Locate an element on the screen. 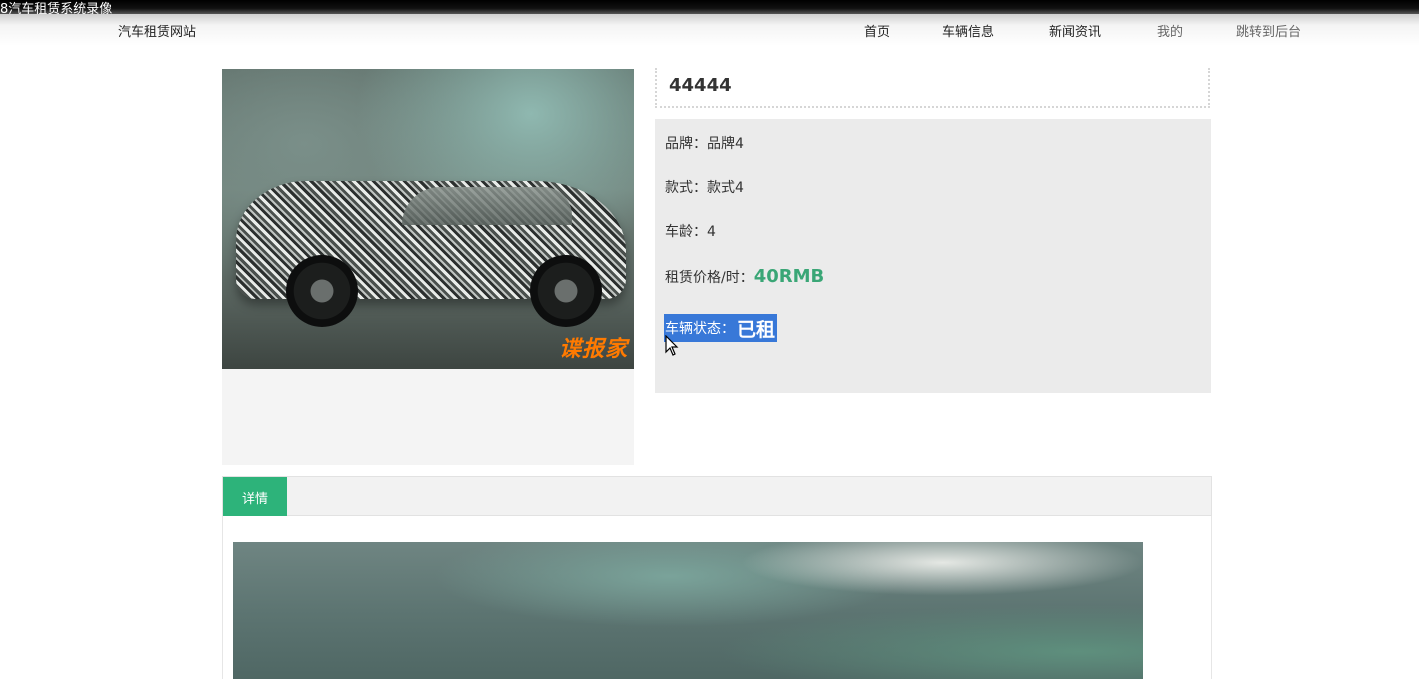  style-value: 款式4 is located at coordinates (725, 188).